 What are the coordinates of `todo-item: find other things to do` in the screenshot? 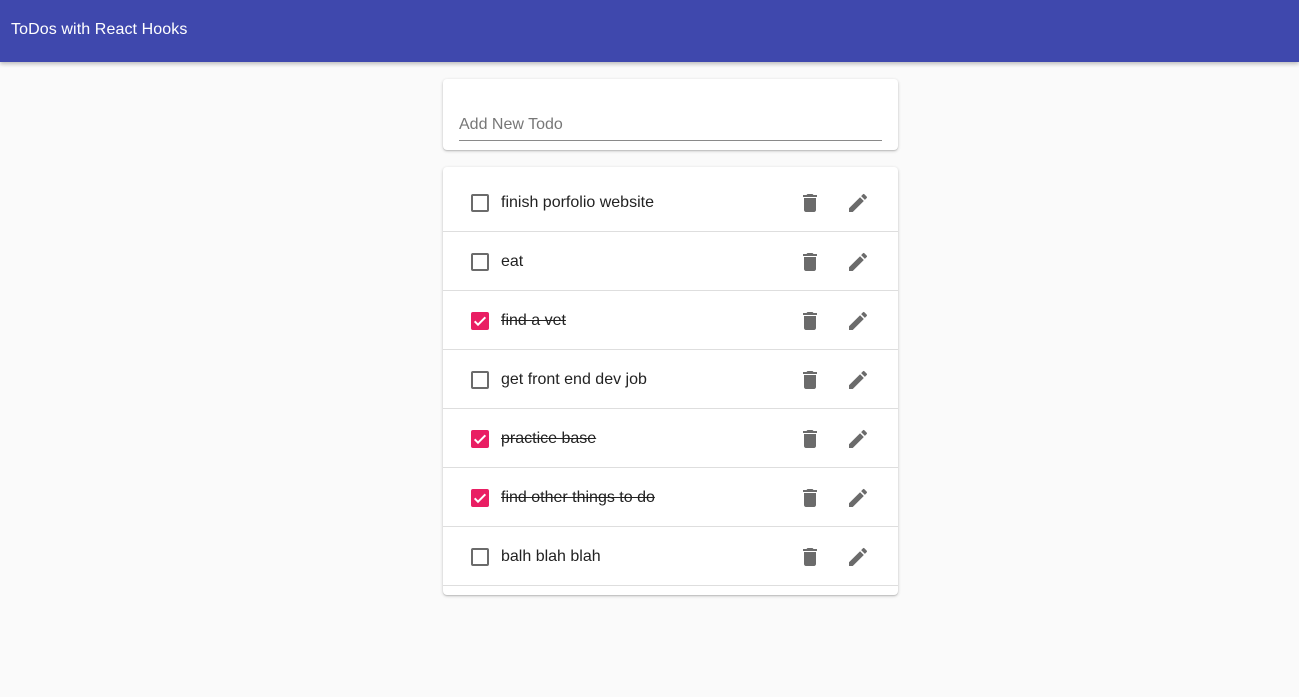 It's located at (670, 497).